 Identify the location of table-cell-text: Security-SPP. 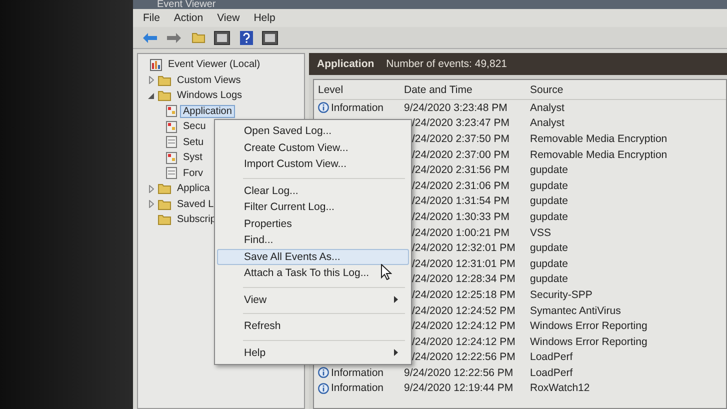
(562, 294).